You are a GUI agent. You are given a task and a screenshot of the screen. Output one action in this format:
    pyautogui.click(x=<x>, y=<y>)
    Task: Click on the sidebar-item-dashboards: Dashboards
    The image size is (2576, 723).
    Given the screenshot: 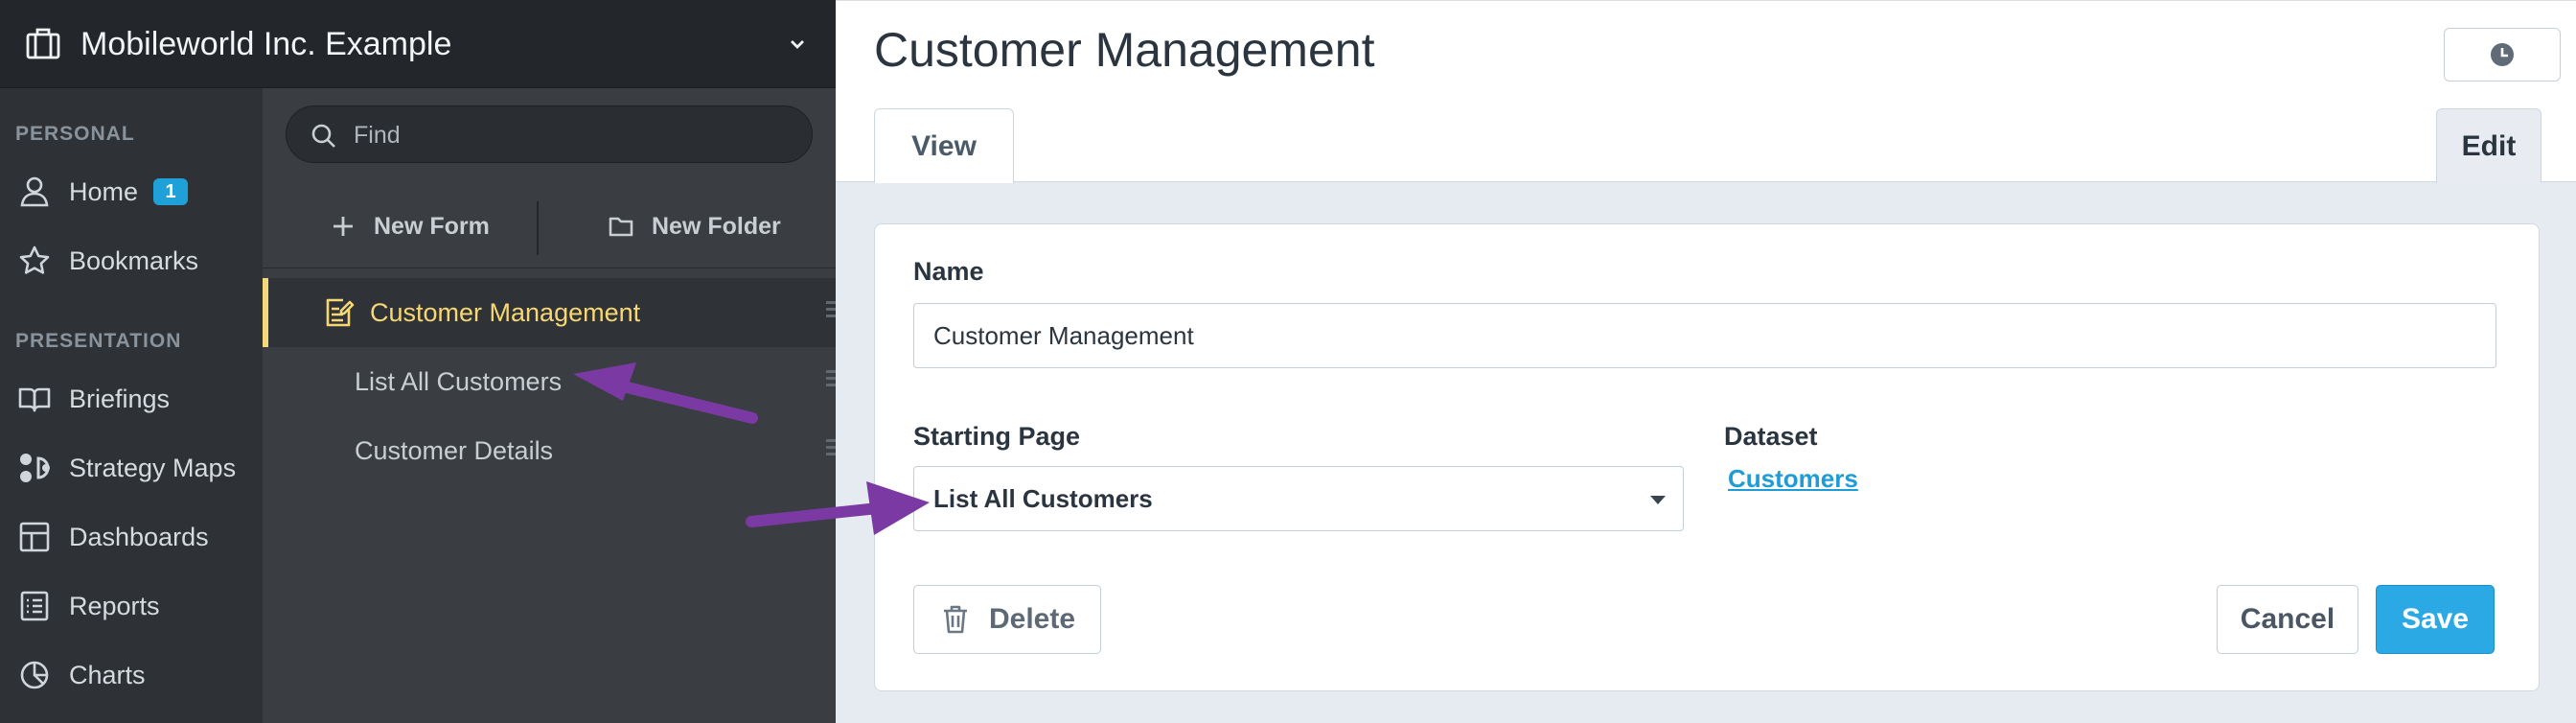 What is the action you would take?
    pyautogui.click(x=131, y=537)
    